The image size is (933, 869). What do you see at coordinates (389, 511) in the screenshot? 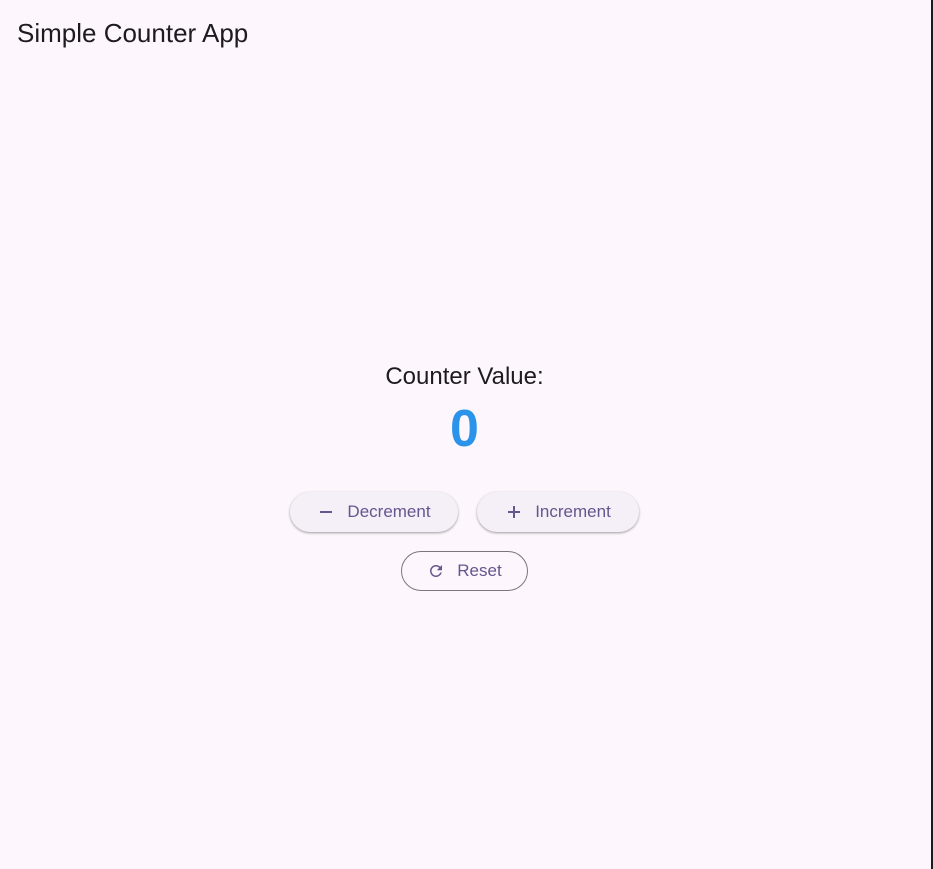
I see `decrement-button-label: Decrement` at bounding box center [389, 511].